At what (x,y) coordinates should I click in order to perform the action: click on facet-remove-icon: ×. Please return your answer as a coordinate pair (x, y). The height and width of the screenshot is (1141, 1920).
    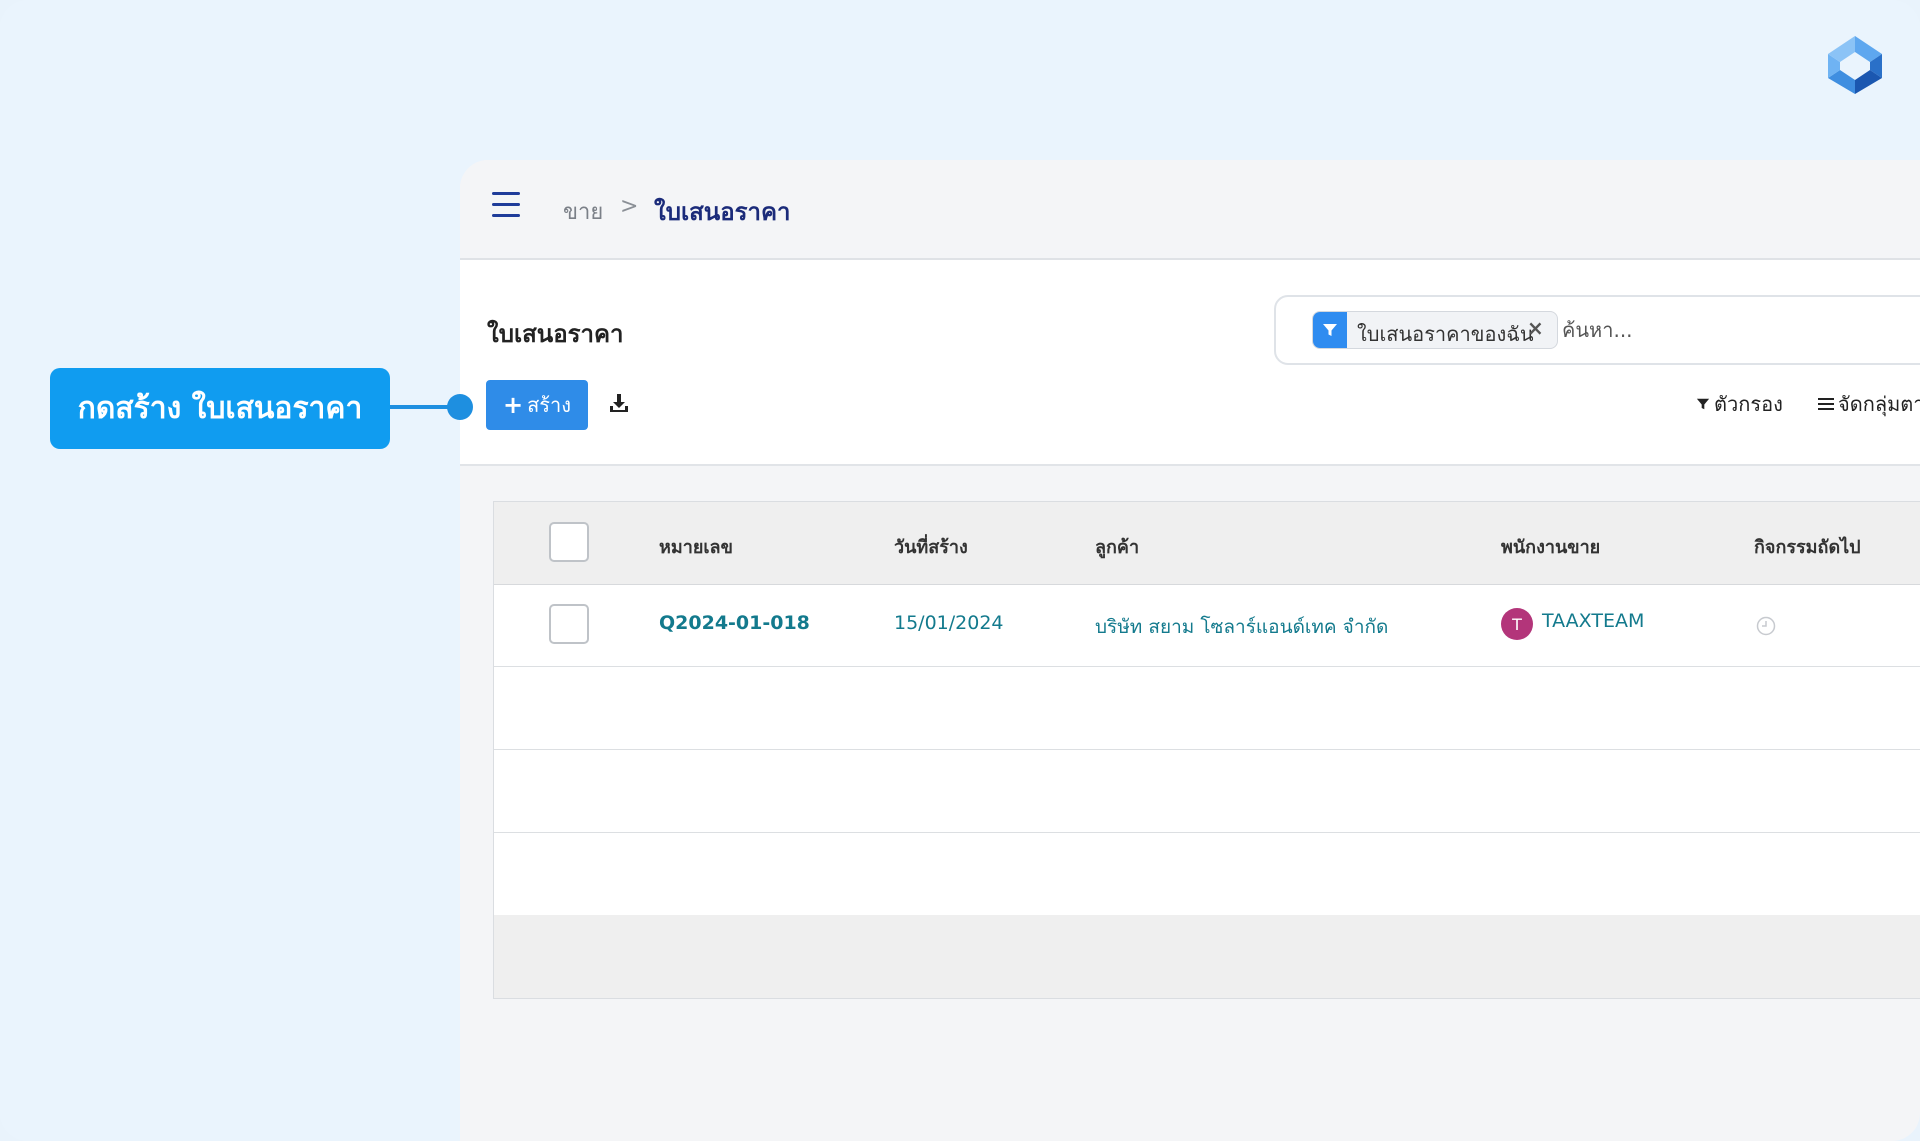
    Looking at the image, I should click on (1535, 328).